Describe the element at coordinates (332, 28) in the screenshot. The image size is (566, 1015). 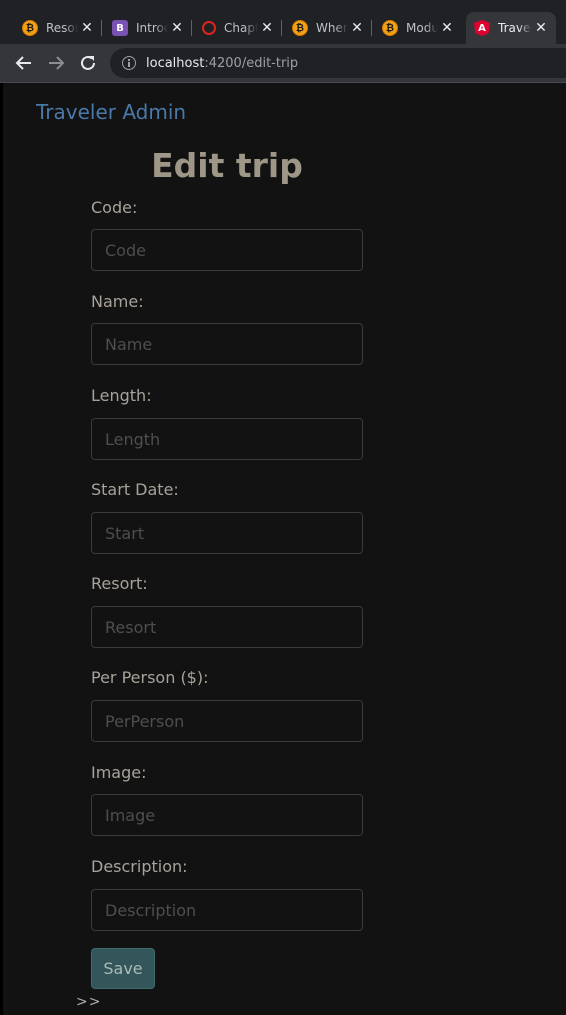
I see `tab-title: Where` at that location.